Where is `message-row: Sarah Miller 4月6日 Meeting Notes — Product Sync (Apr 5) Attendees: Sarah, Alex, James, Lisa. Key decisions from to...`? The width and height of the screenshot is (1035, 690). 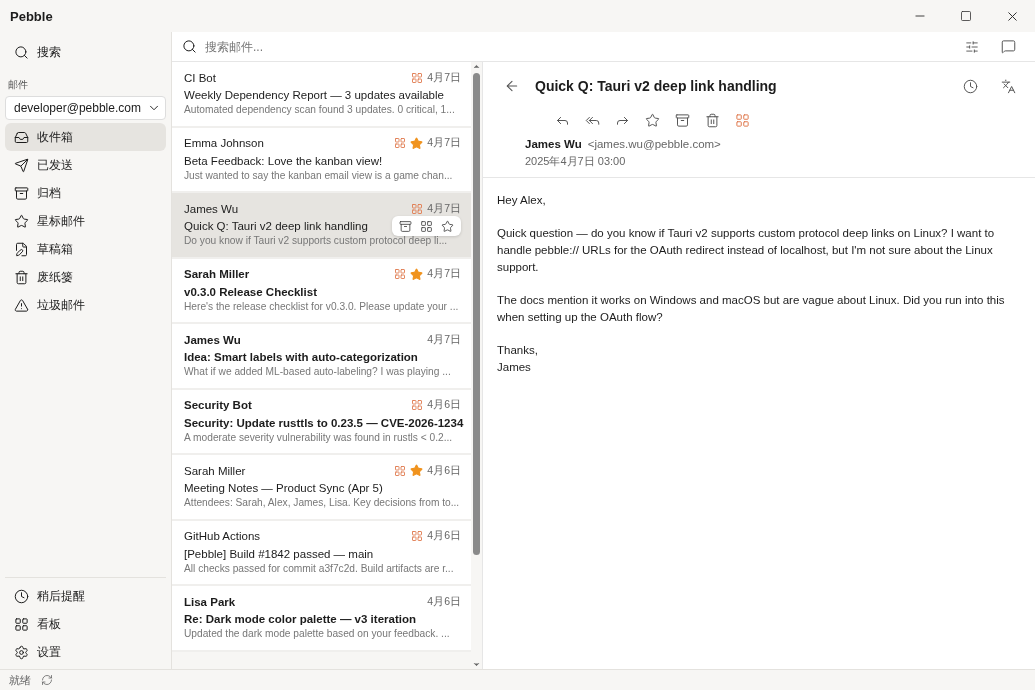
message-row: Sarah Miller 4月6日 Meeting Notes — Product Sync (Apr 5) Attendees: Sarah, Alex, James, Lisa. Key decisions from to... is located at coordinates (321, 488).